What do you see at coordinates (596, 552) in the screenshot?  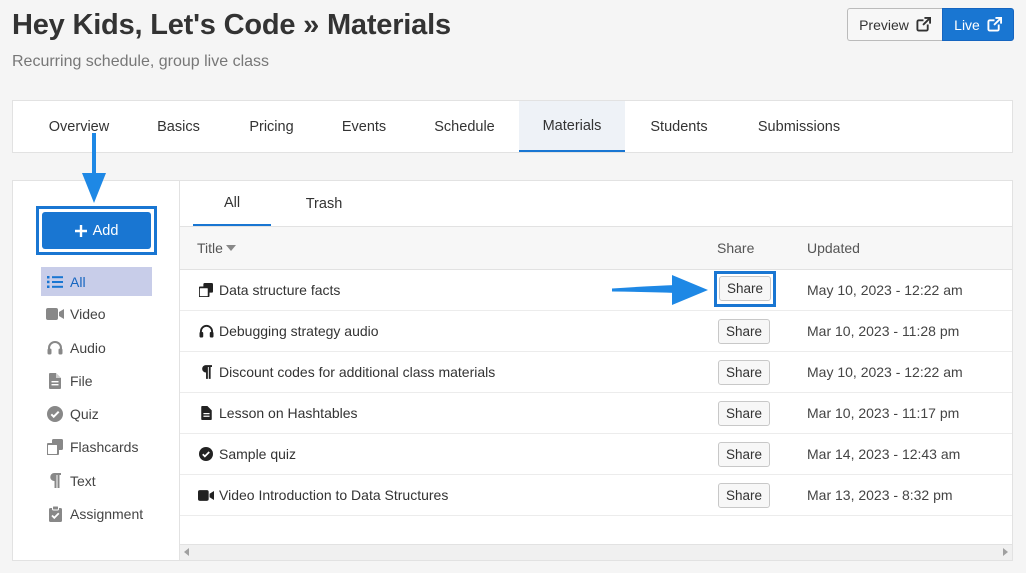 I see `horizontal-scrollbar` at bounding box center [596, 552].